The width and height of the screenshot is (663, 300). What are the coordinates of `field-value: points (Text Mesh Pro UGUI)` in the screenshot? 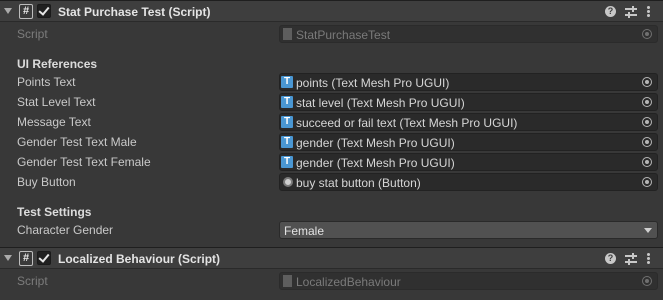 It's located at (373, 83).